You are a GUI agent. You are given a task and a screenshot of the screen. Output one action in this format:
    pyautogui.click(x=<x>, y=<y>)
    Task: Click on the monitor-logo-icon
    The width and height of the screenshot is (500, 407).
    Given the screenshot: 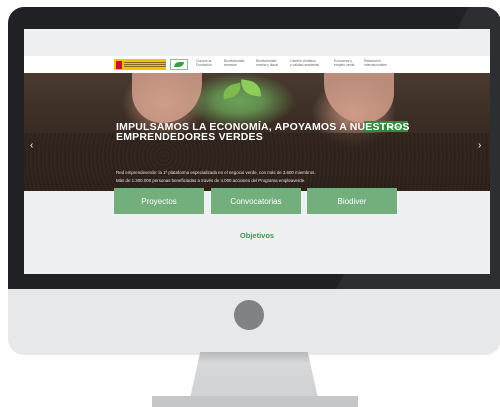 What is the action you would take?
    pyautogui.click(x=249, y=315)
    